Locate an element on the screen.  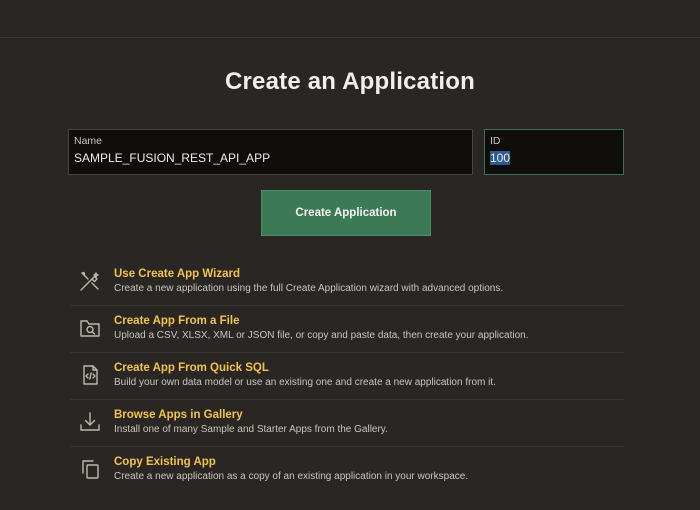
name-input is located at coordinates (269, 158).